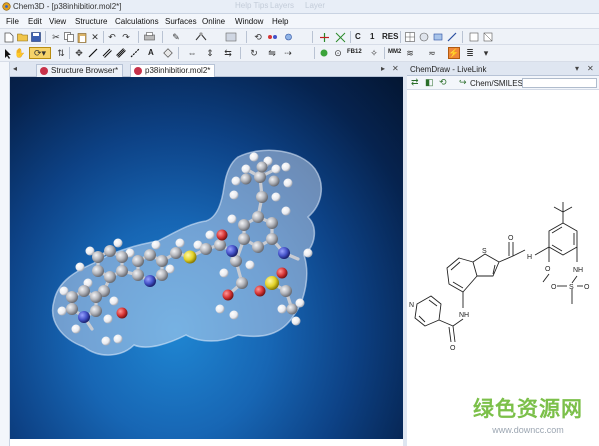 The image size is (599, 446). Describe the element at coordinates (107, 53) in the screenshot. I see `double-bond-icon` at that location.